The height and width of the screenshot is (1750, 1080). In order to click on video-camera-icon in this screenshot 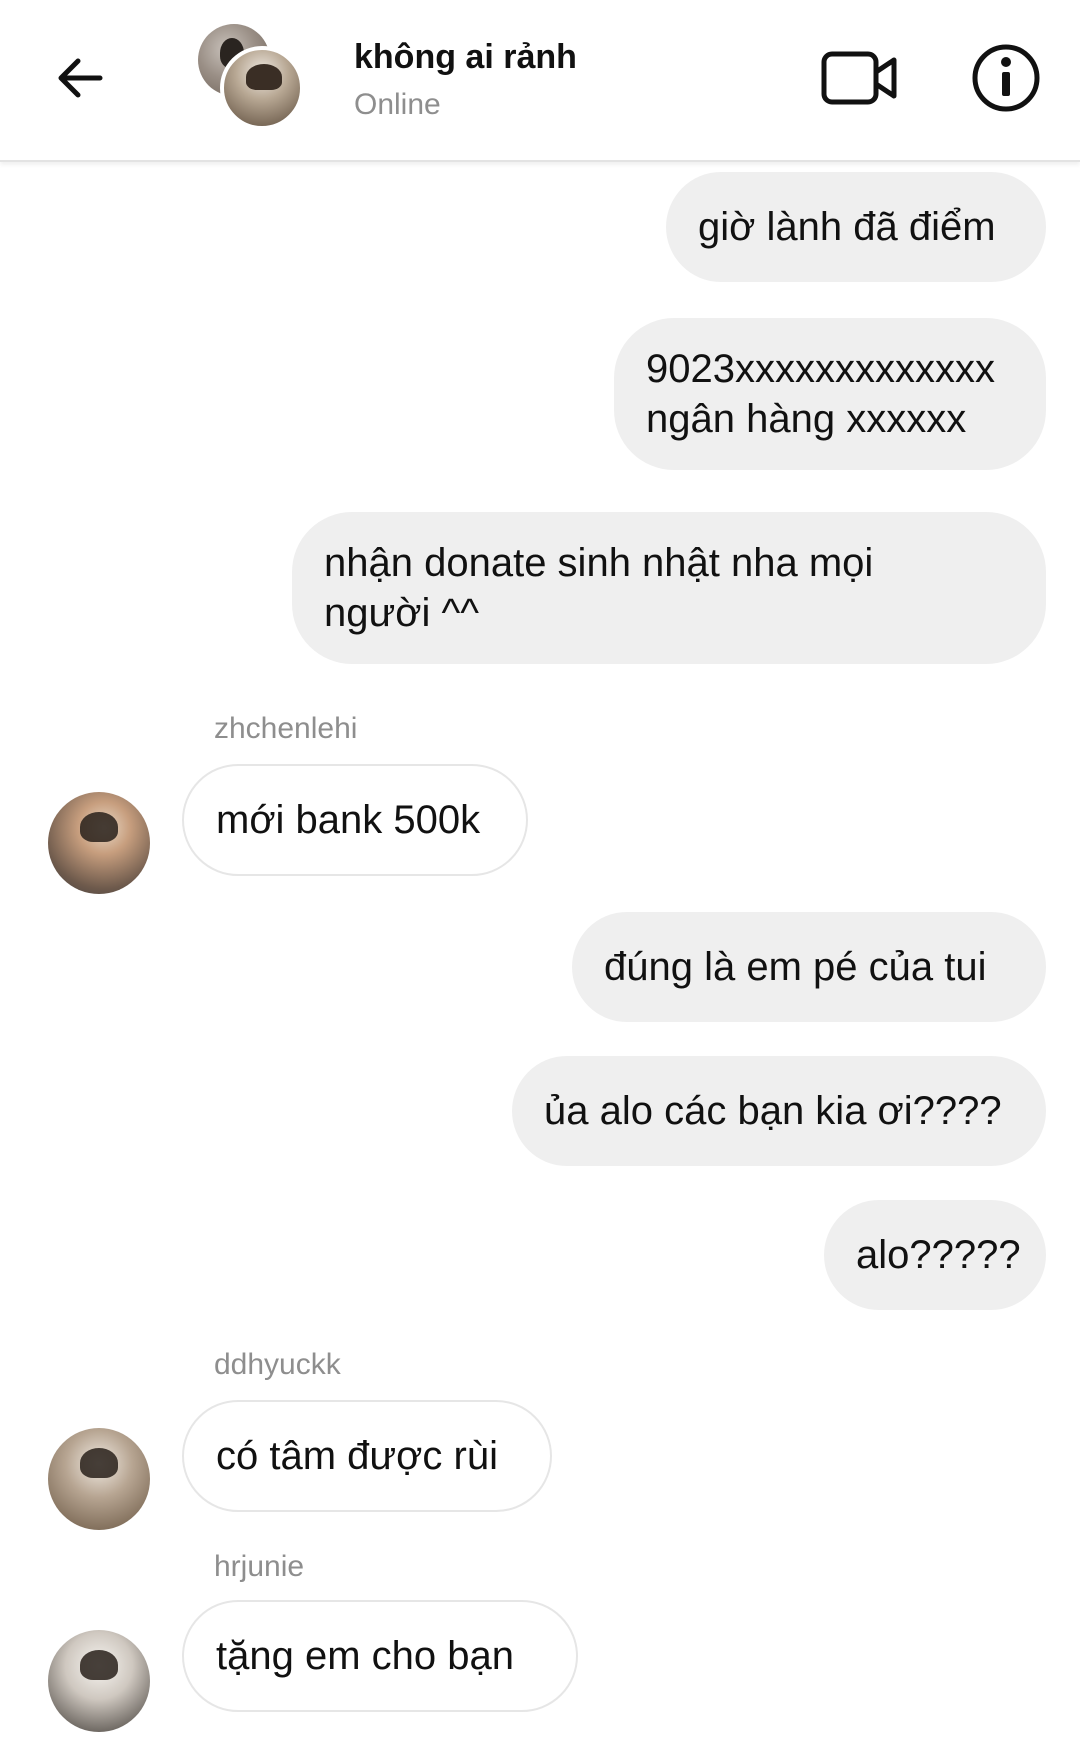, I will do `click(859, 78)`.